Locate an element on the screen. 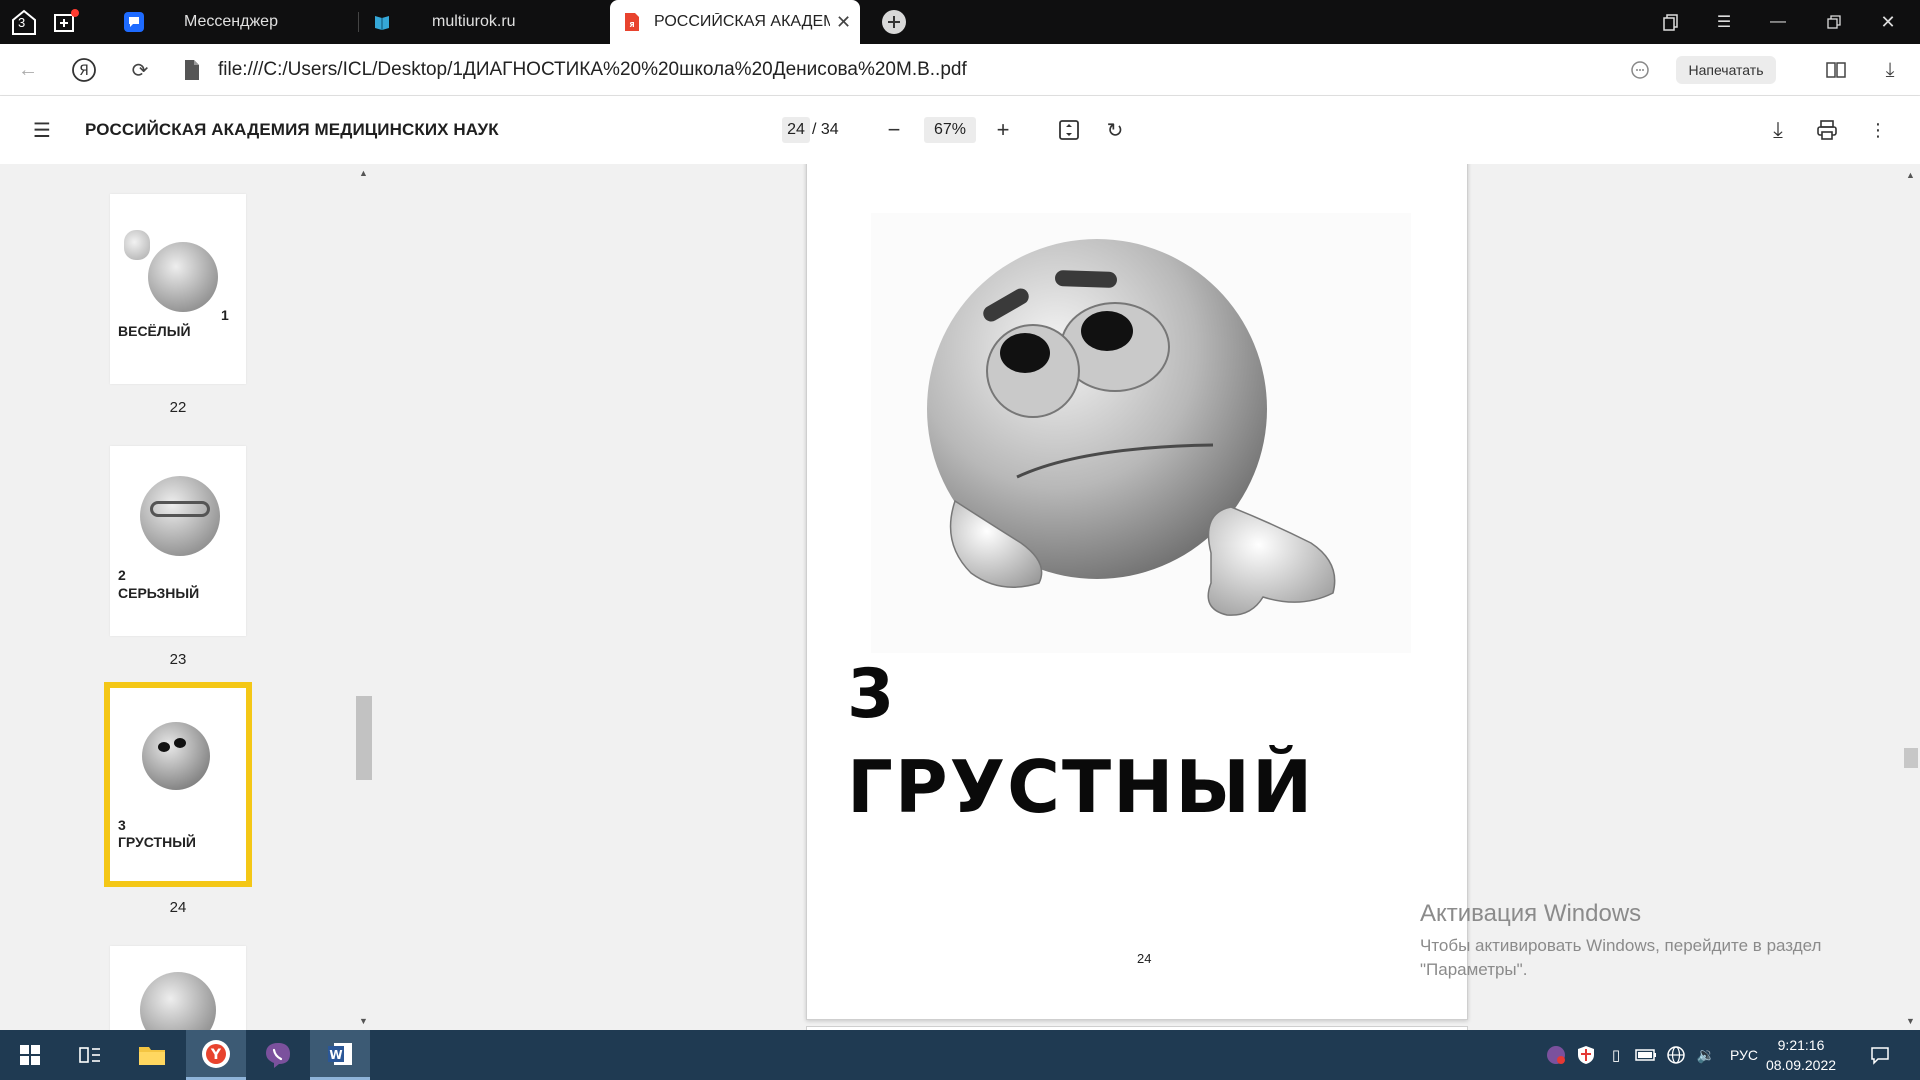 The image size is (1920, 1080). rotate-icon: ↻ is located at coordinates (1115, 130).